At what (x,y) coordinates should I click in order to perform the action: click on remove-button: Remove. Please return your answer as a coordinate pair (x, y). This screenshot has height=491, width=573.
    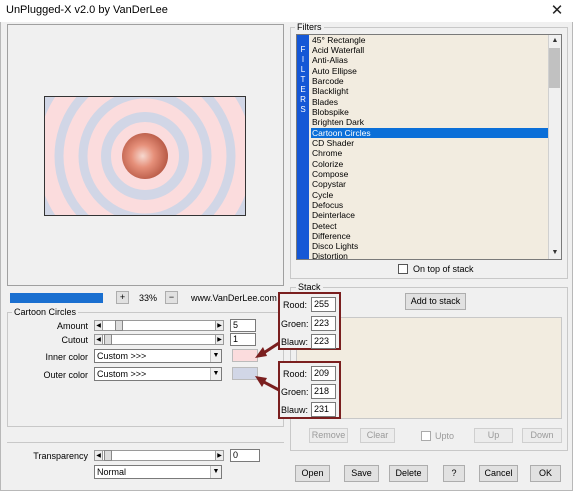
    Looking at the image, I should click on (328, 435).